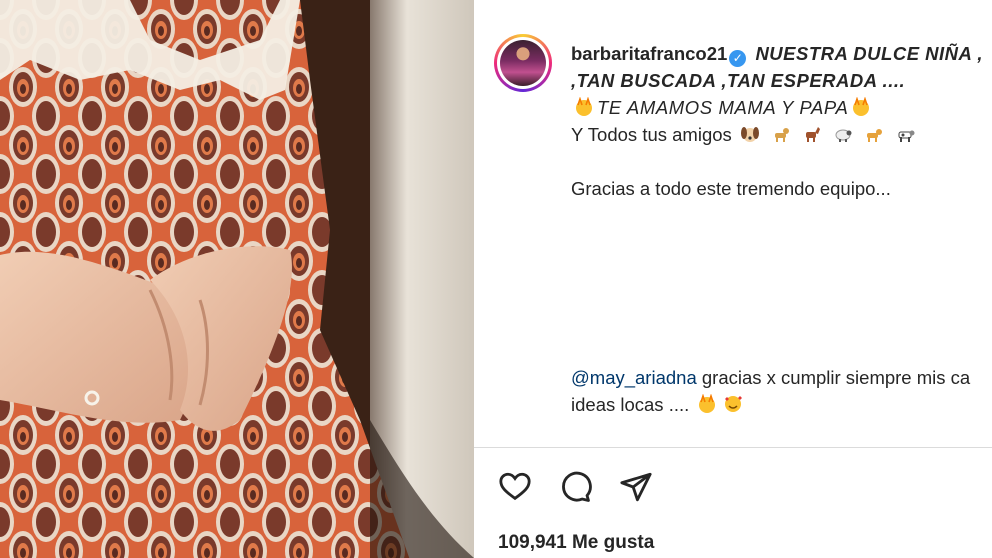  Describe the element at coordinates (813, 134) in the screenshot. I see `horse-emoji-icon` at that location.